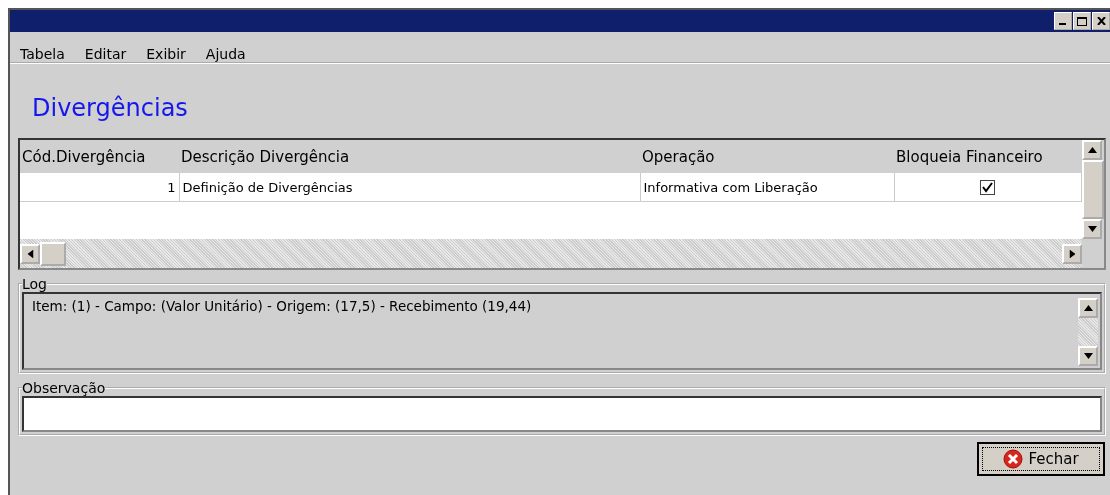  I want to click on scroll-right-button, so click(1072, 253).